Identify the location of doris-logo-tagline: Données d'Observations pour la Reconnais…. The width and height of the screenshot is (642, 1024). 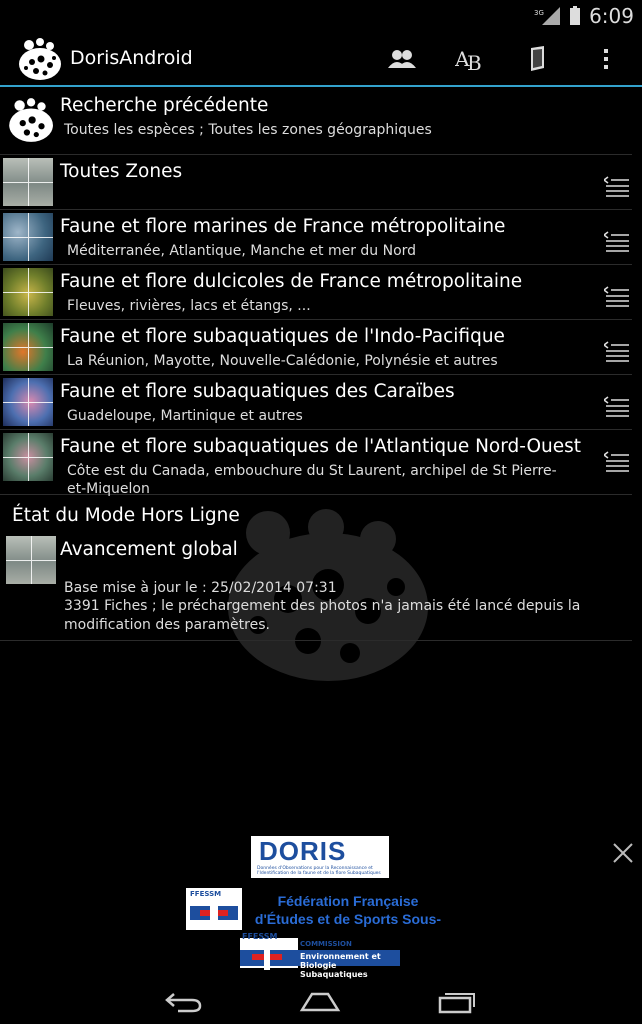
(319, 871).